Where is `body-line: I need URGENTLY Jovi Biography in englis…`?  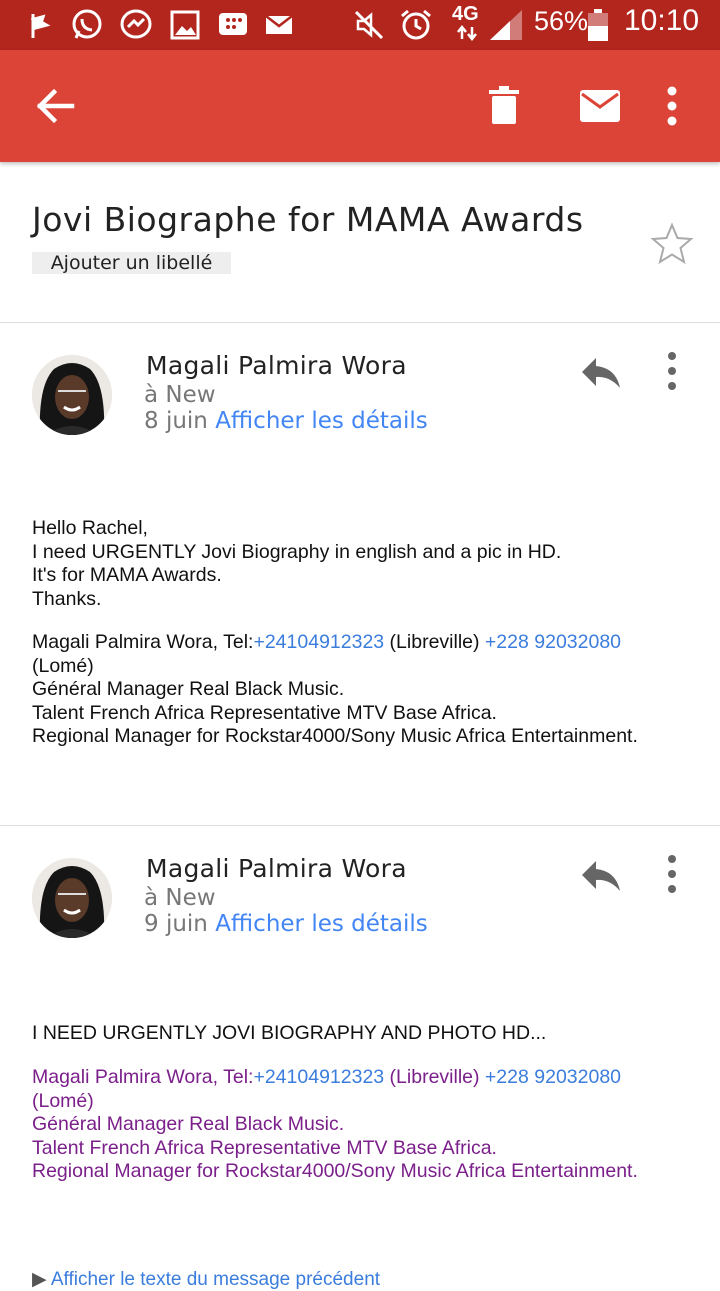 body-line: I need URGENTLY Jovi Biography in englis… is located at coordinates (297, 551).